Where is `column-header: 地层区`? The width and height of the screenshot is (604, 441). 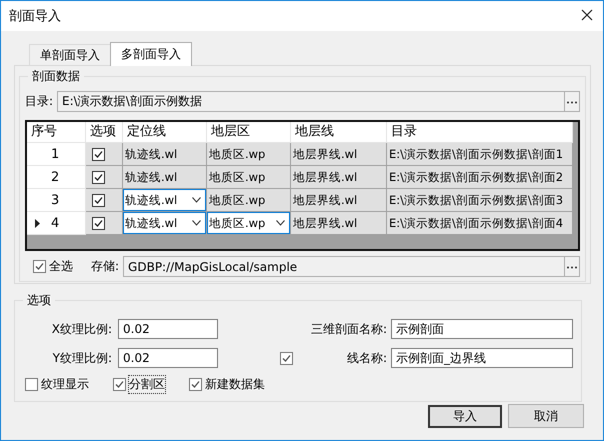
column-header: 地层区 is located at coordinates (249, 132).